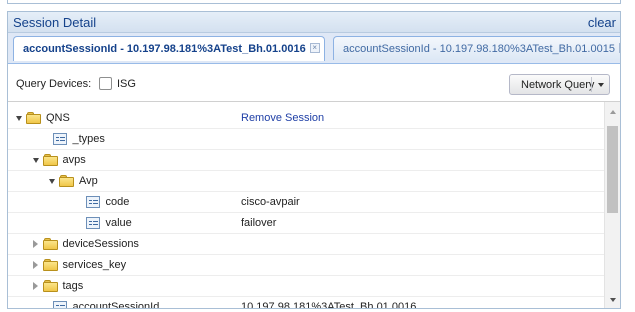  I want to click on query-devices-label: Query Devices:, so click(54, 84).